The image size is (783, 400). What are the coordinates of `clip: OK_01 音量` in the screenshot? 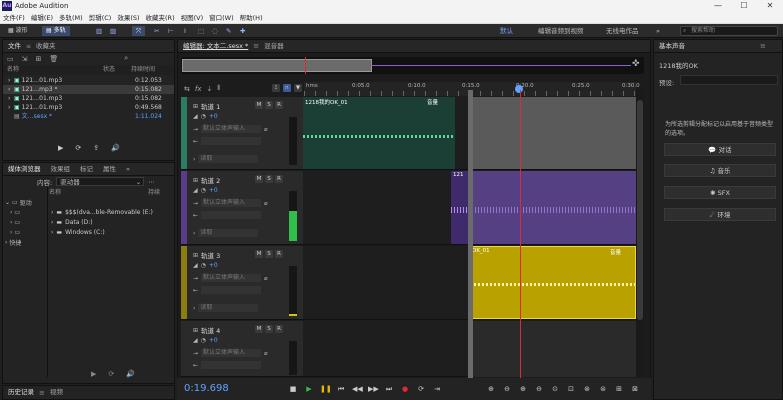 It's located at (552, 282).